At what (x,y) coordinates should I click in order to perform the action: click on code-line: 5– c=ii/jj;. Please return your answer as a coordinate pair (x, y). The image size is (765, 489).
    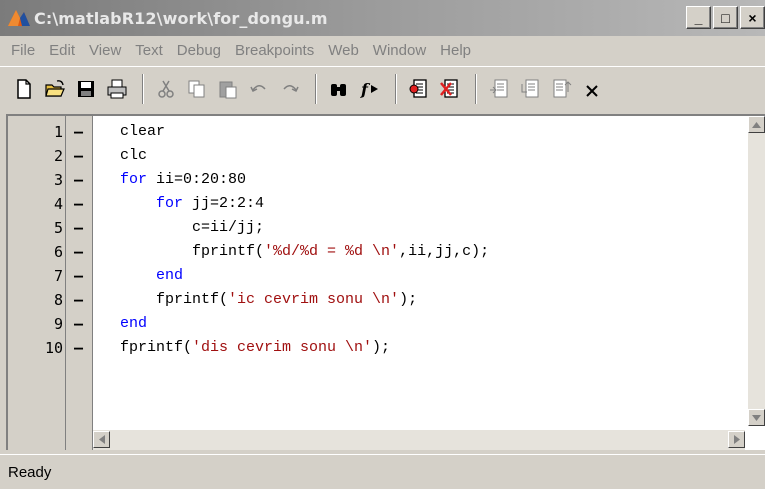
    Looking at the image, I should click on (378, 228).